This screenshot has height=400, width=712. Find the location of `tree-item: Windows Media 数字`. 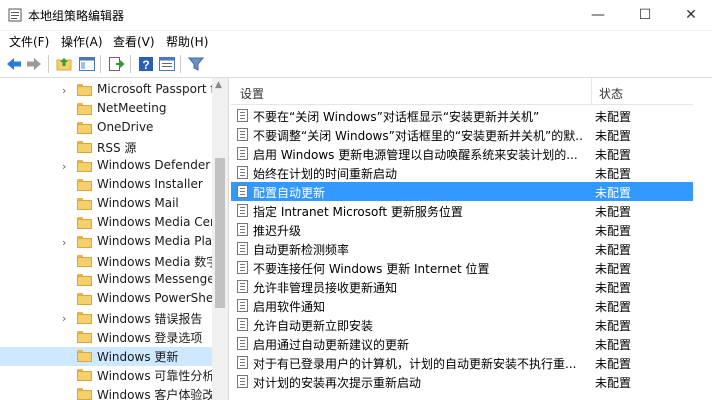

tree-item: Windows Media 数字 is located at coordinates (109, 261).